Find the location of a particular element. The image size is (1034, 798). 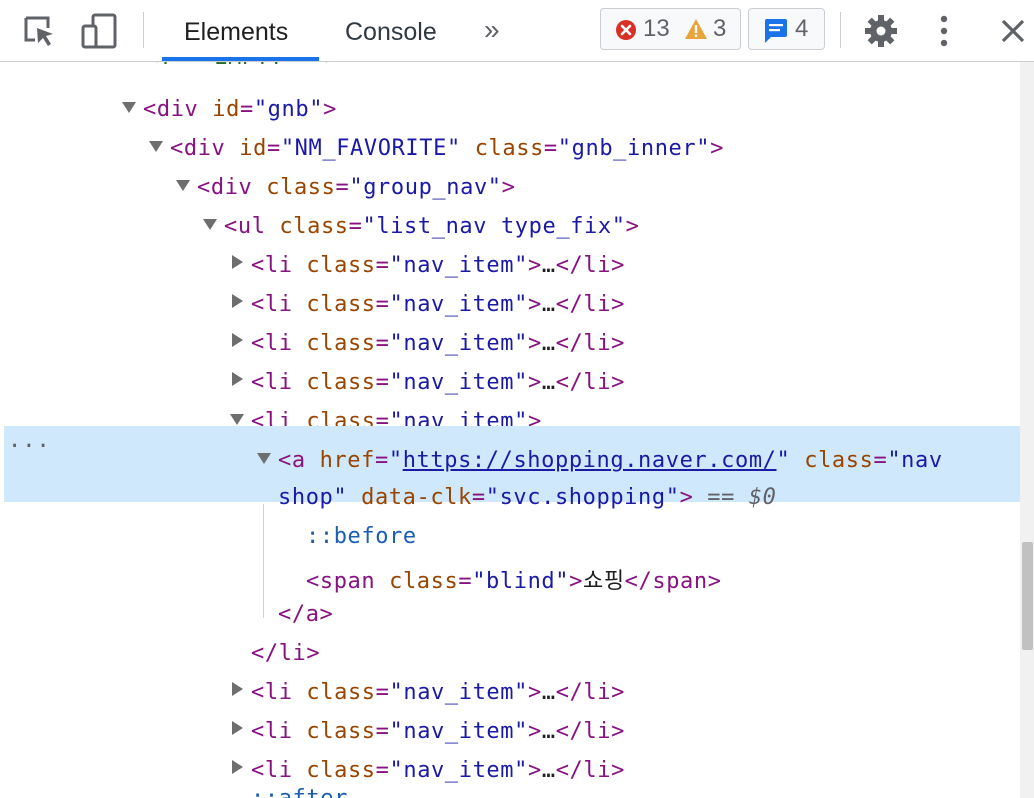

error-icon is located at coordinates (626, 30).